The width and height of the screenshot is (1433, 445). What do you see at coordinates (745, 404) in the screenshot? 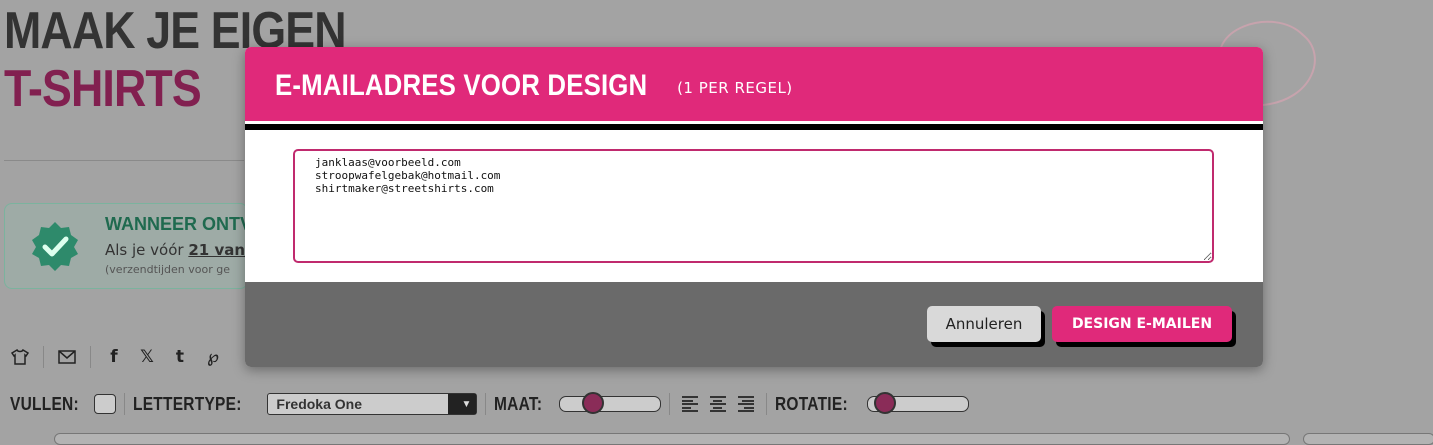
I see `align-right-icon` at bounding box center [745, 404].